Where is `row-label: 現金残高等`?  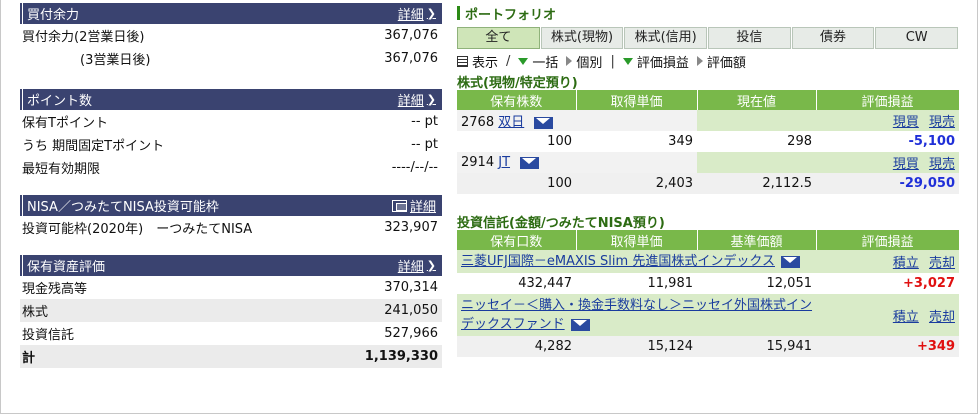
row-label: 現金残高等 is located at coordinates (55, 289).